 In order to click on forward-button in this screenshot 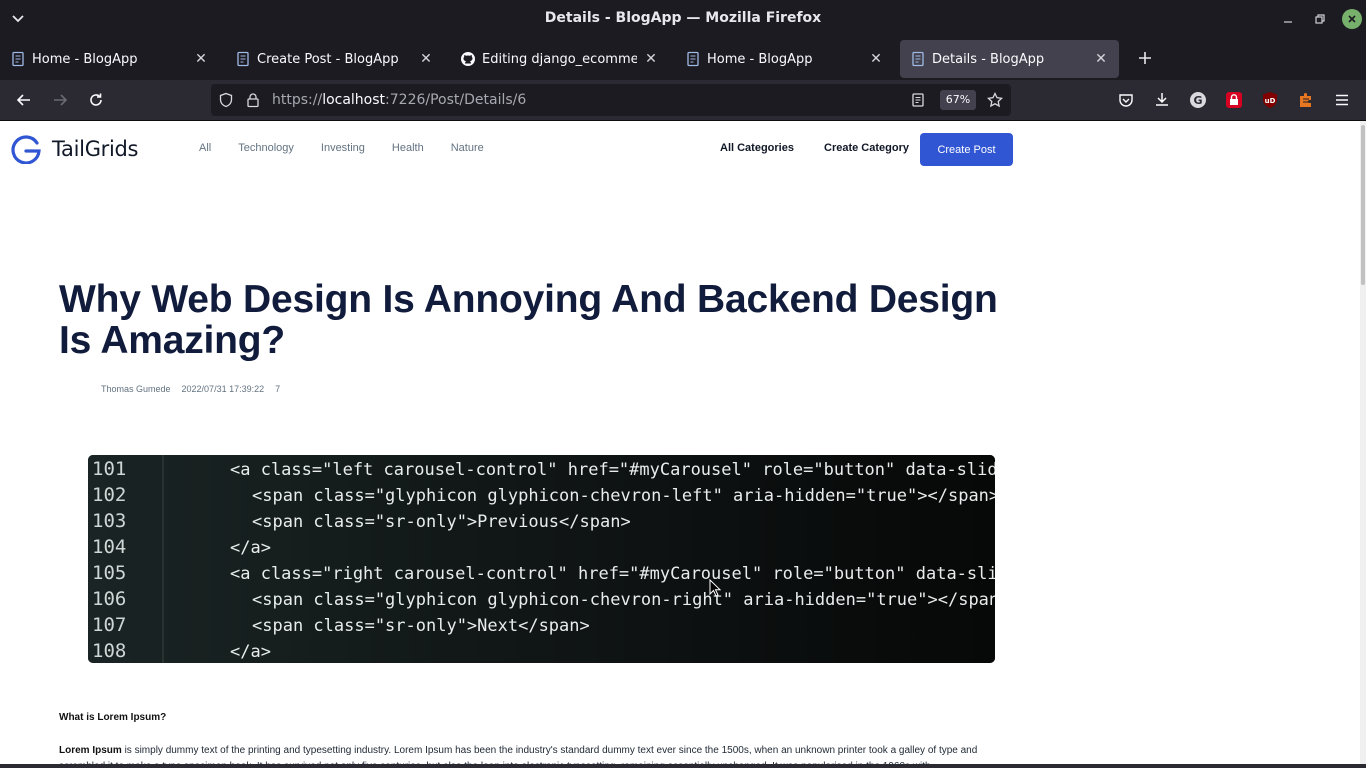, I will do `click(60, 100)`.